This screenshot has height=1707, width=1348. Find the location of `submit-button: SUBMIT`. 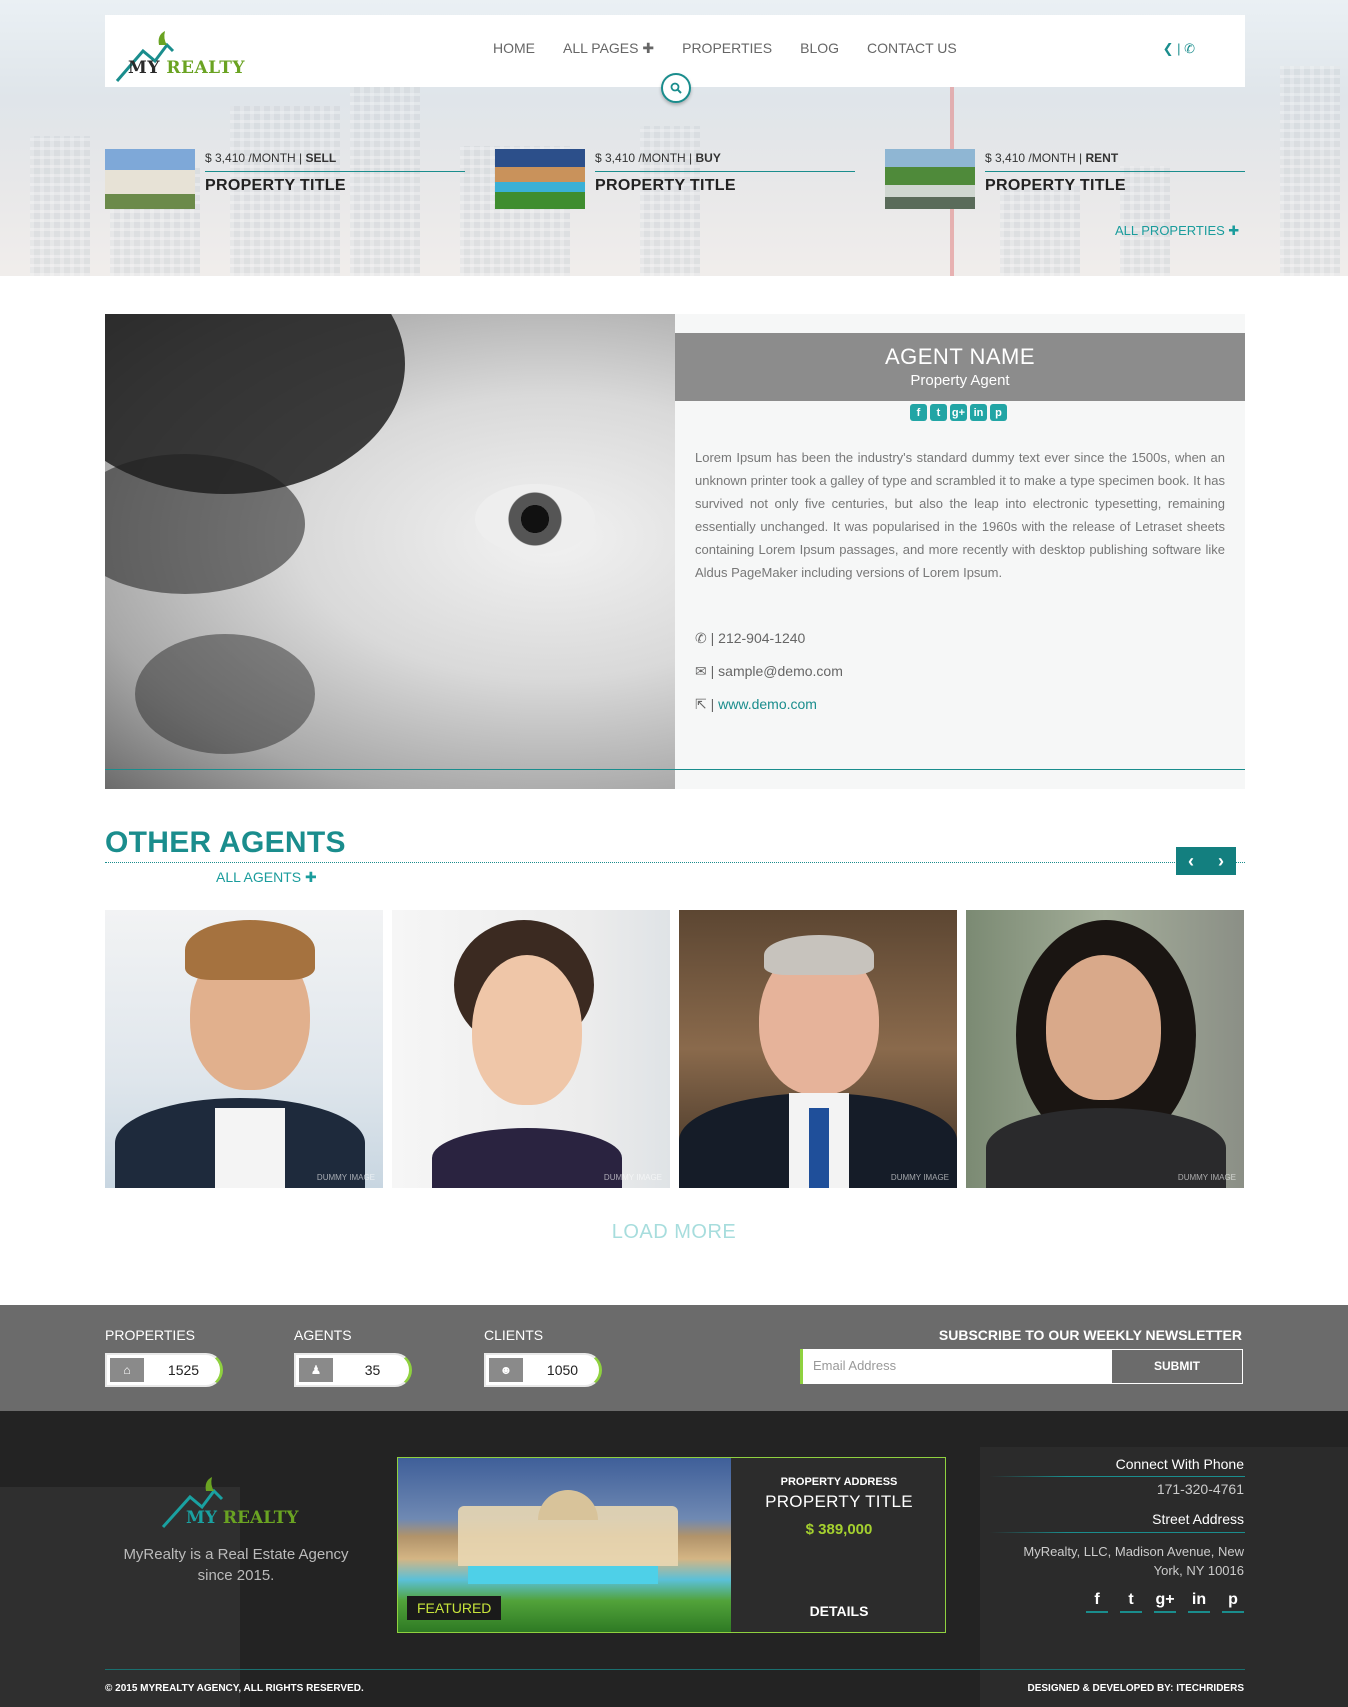

submit-button: SUBMIT is located at coordinates (1177, 1366).